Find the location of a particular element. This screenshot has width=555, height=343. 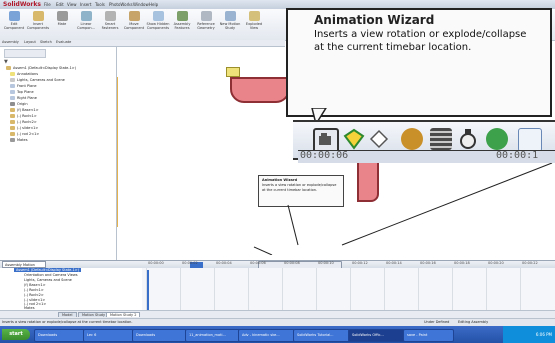

motion-tree-item: (-) Rod<1> is located at coordinates (34, 290).